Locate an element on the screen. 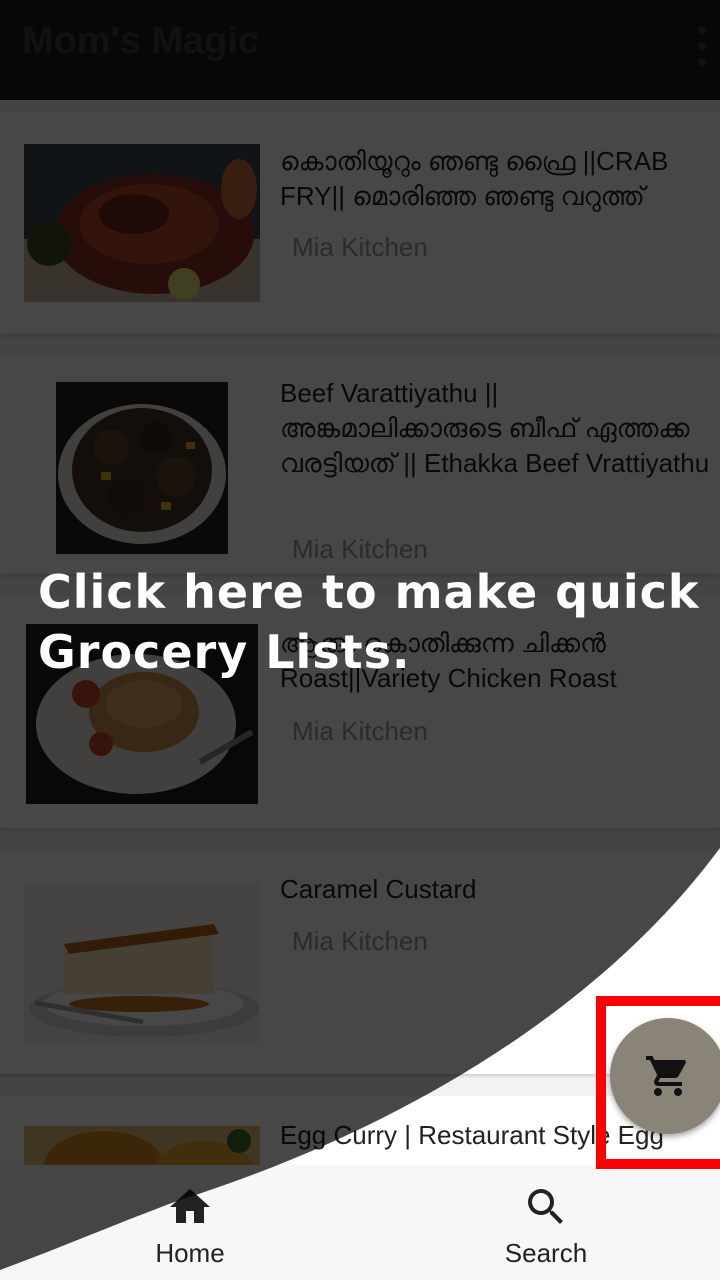  overflow-menu-icon is located at coordinates (702, 46).